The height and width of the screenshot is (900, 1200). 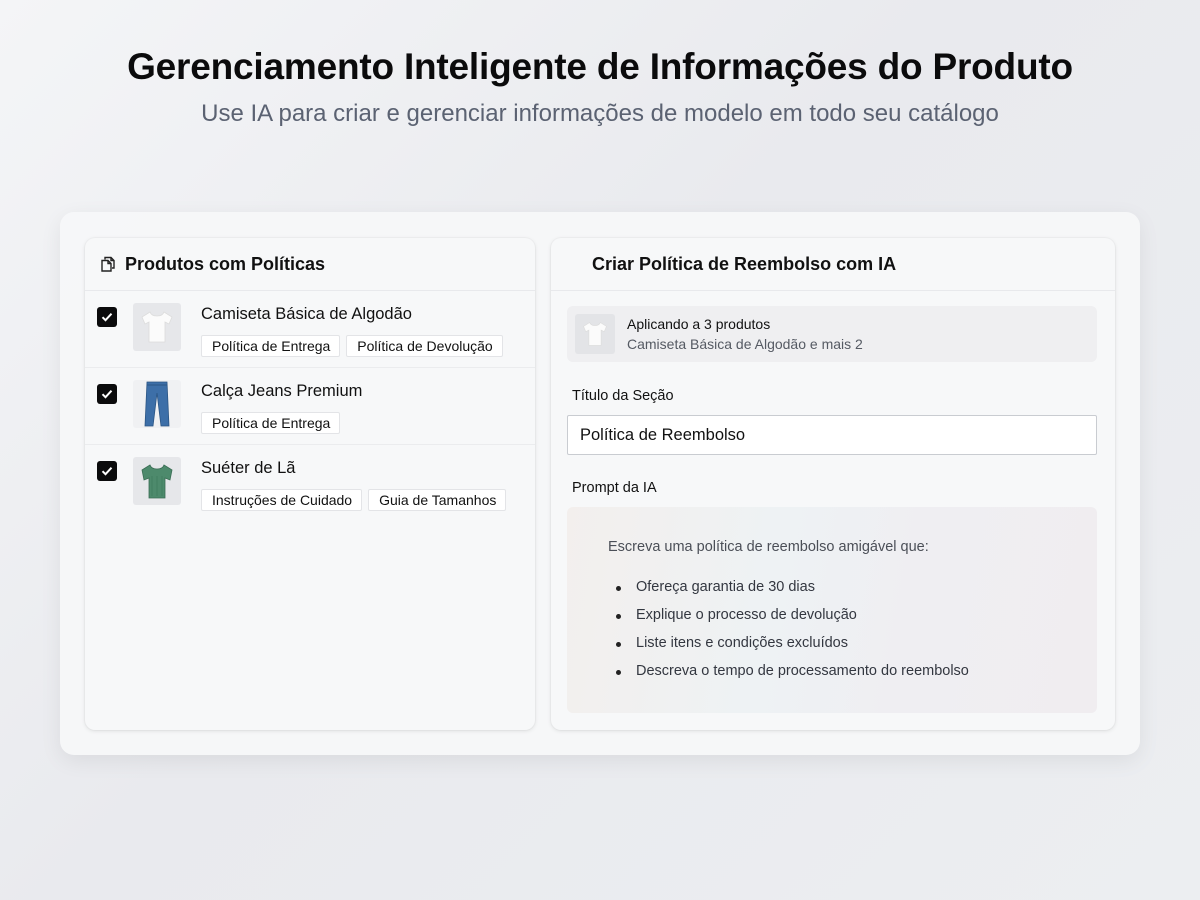 I want to click on section-title-label: Título da Seção, so click(x=623, y=396).